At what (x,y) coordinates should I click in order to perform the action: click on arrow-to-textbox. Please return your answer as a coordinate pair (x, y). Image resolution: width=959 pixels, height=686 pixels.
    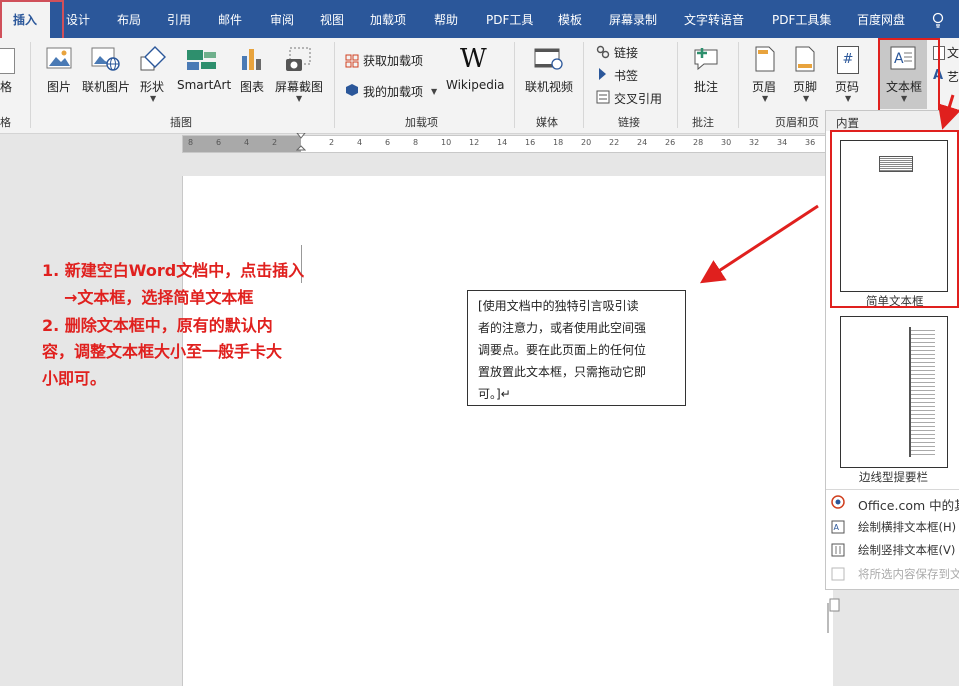
    Looking at the image, I should click on (759, 244).